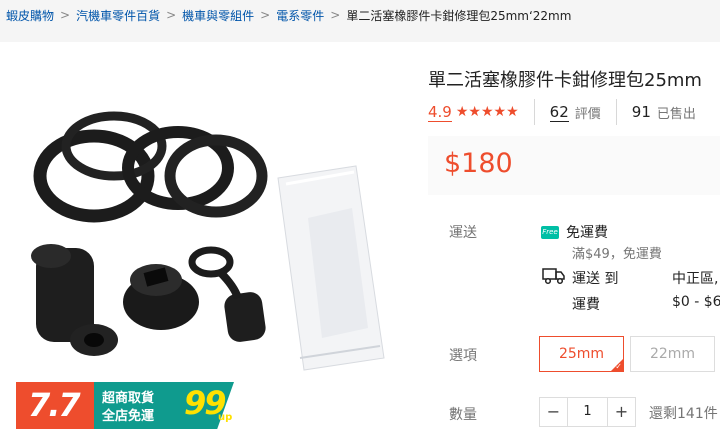 This screenshot has height=429, width=720. I want to click on promo-banner: 7.7 超商取貨 全店免運 99 up, so click(125, 405).